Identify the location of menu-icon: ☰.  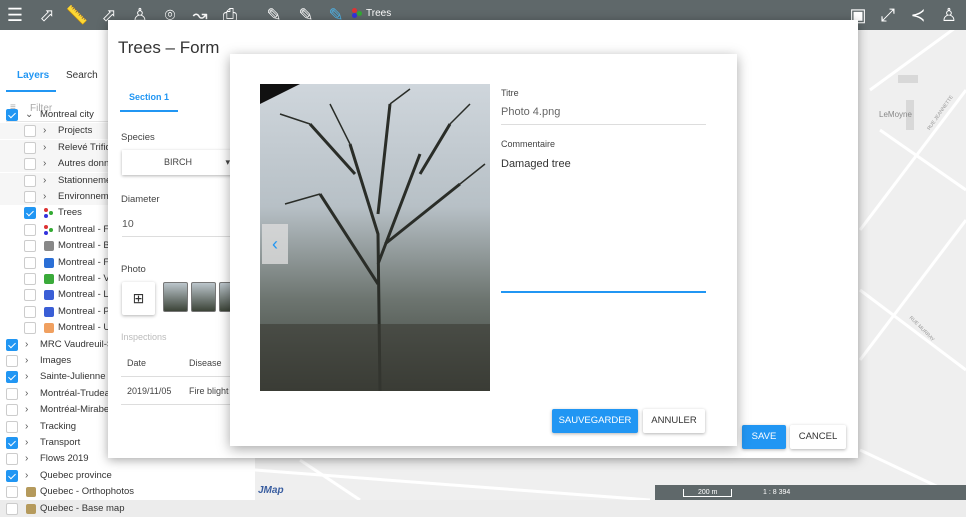
(15, 15).